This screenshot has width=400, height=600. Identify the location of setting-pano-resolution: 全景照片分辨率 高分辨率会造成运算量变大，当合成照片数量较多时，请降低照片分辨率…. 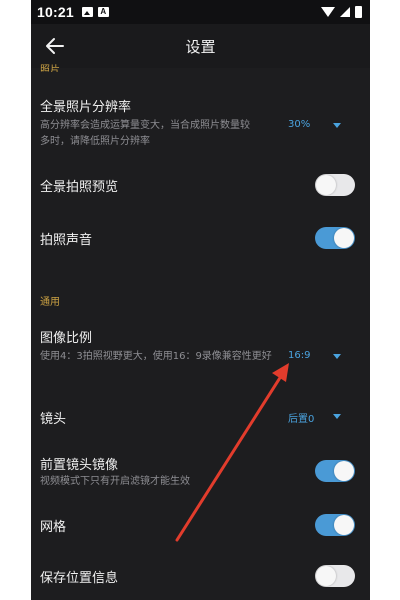
(200, 123).